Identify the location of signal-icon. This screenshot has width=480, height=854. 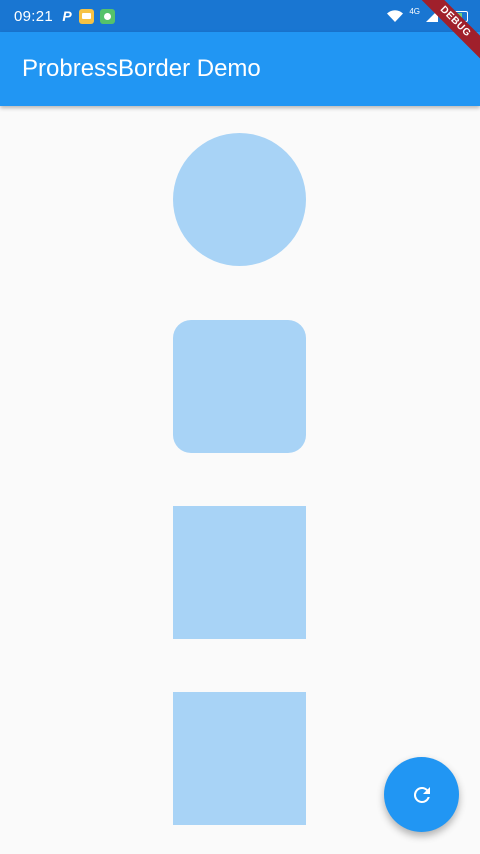
(432, 16).